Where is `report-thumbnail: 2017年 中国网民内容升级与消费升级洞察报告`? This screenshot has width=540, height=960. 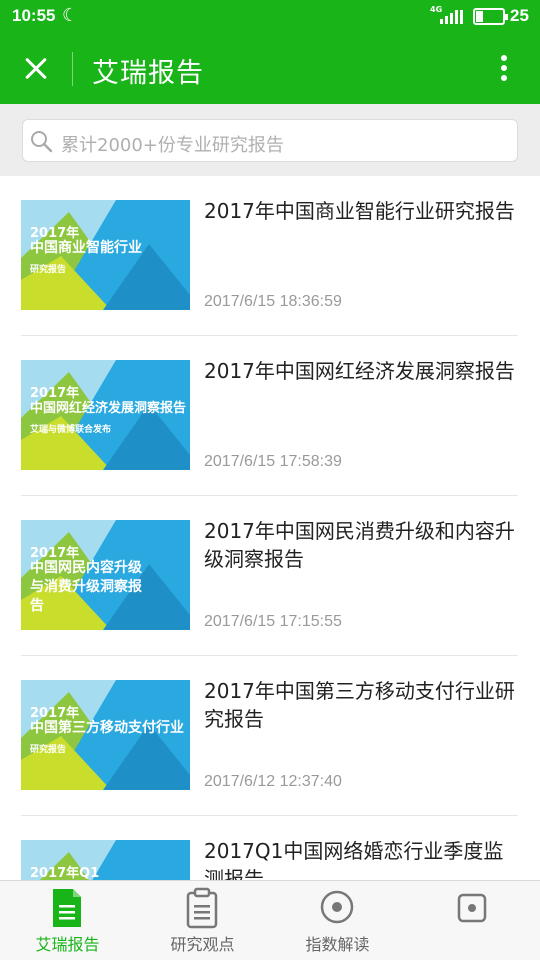 report-thumbnail: 2017年 中国网民内容升级与消费升级洞察报告 is located at coordinates (105, 575).